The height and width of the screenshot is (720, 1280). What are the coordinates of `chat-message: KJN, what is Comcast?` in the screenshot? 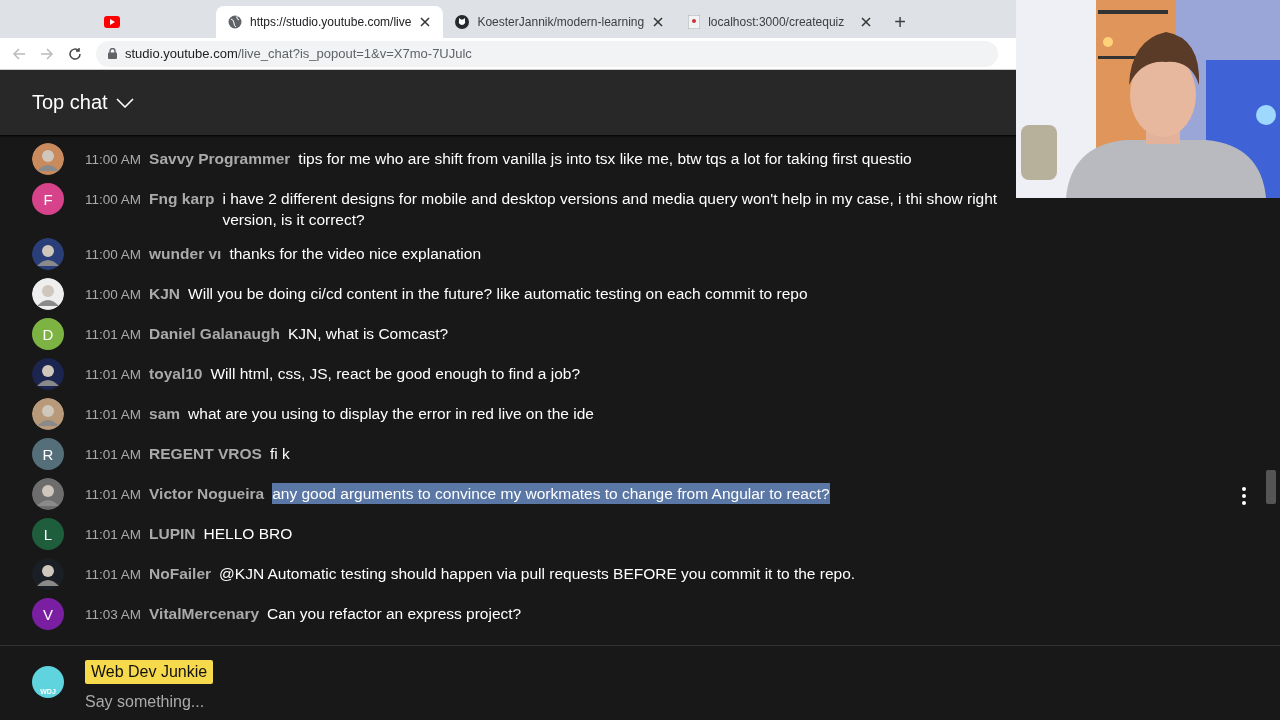 It's located at (368, 334).